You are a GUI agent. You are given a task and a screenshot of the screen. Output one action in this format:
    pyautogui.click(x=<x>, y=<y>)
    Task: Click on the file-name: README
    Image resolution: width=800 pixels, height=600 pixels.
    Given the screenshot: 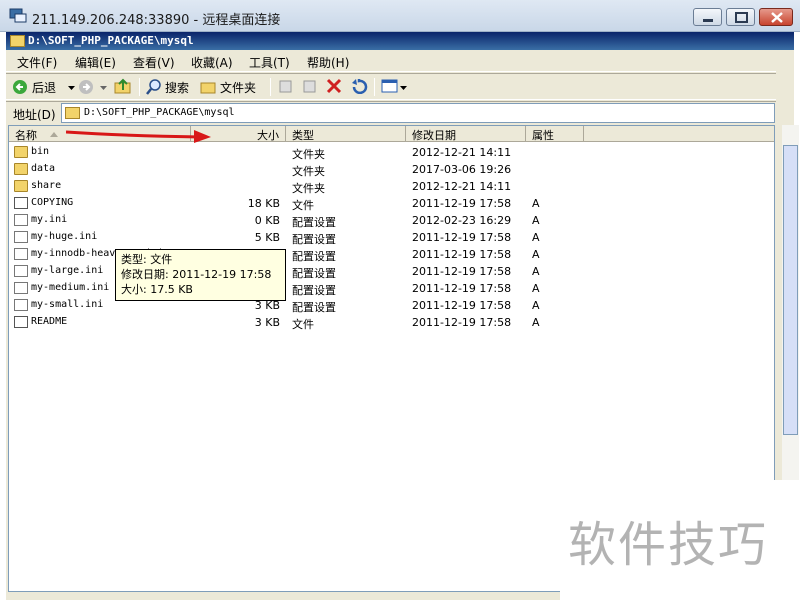 What is the action you would take?
    pyautogui.click(x=49, y=321)
    